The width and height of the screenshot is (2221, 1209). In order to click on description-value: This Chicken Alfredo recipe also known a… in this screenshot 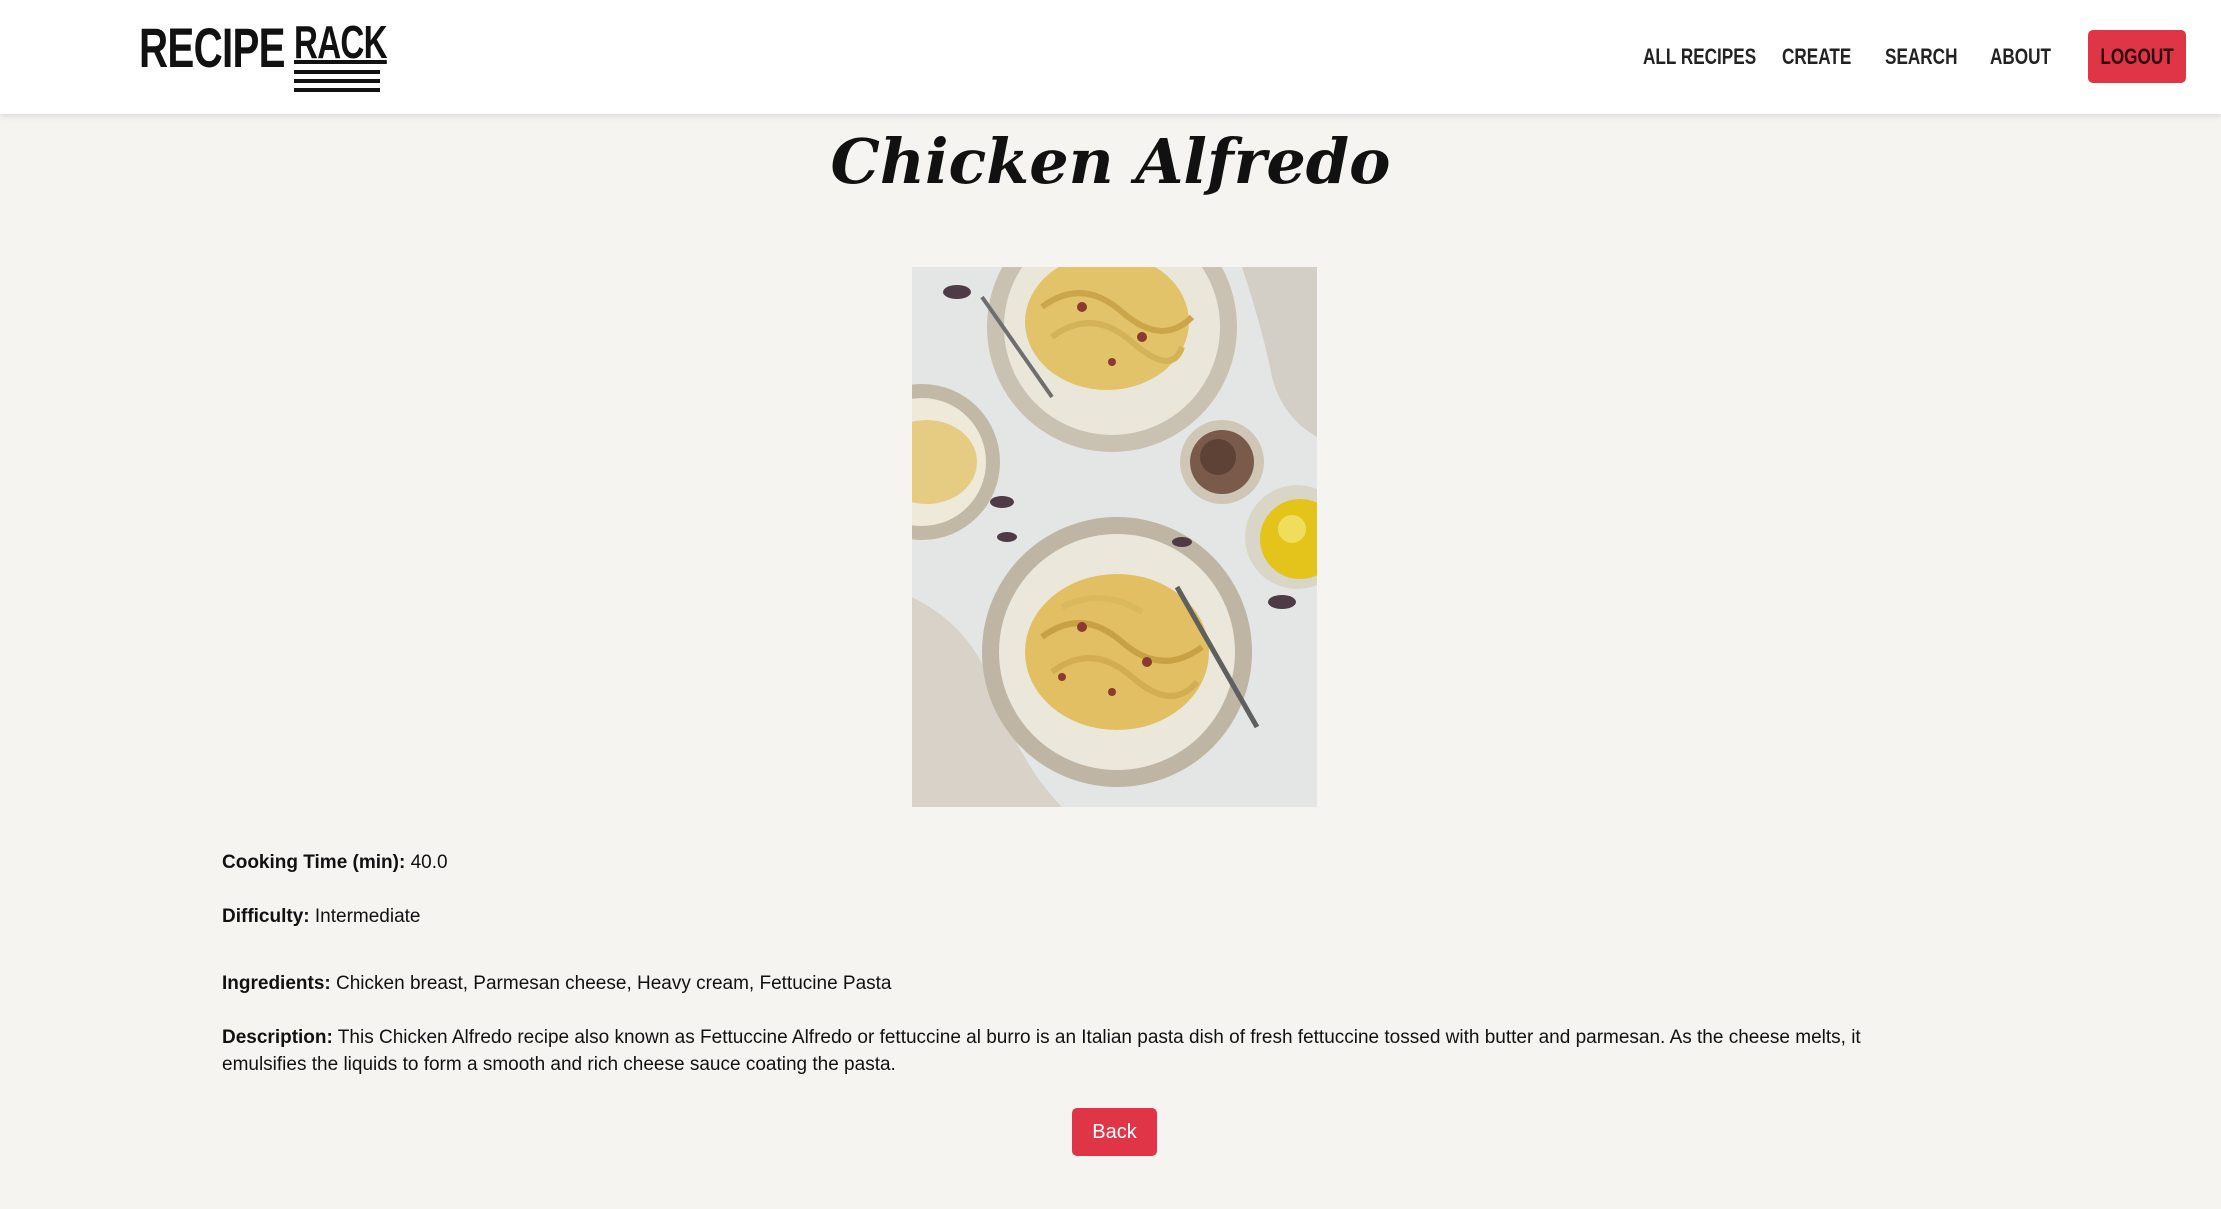, I will do `click(1041, 1051)`.